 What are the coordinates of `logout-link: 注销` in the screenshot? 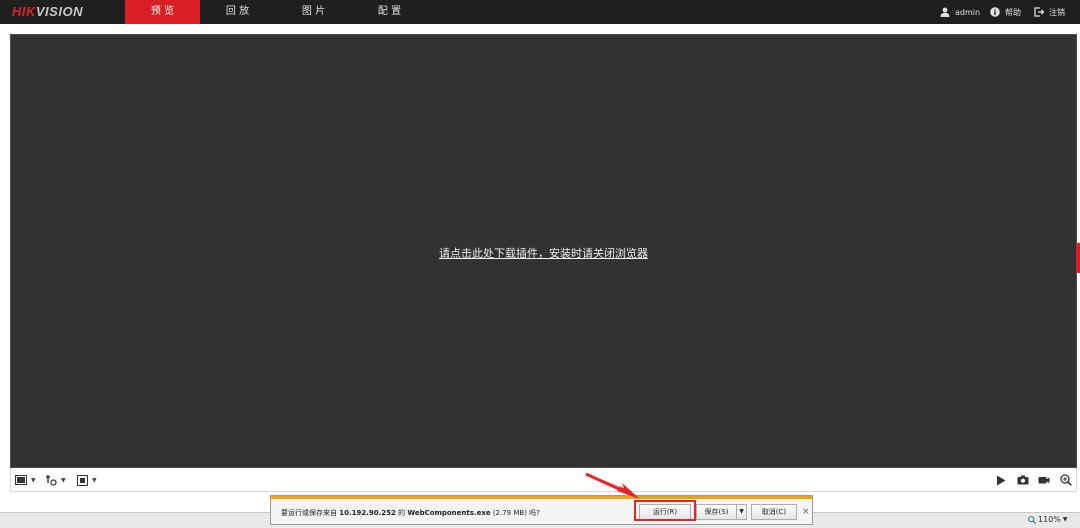 It's located at (1049, 12).